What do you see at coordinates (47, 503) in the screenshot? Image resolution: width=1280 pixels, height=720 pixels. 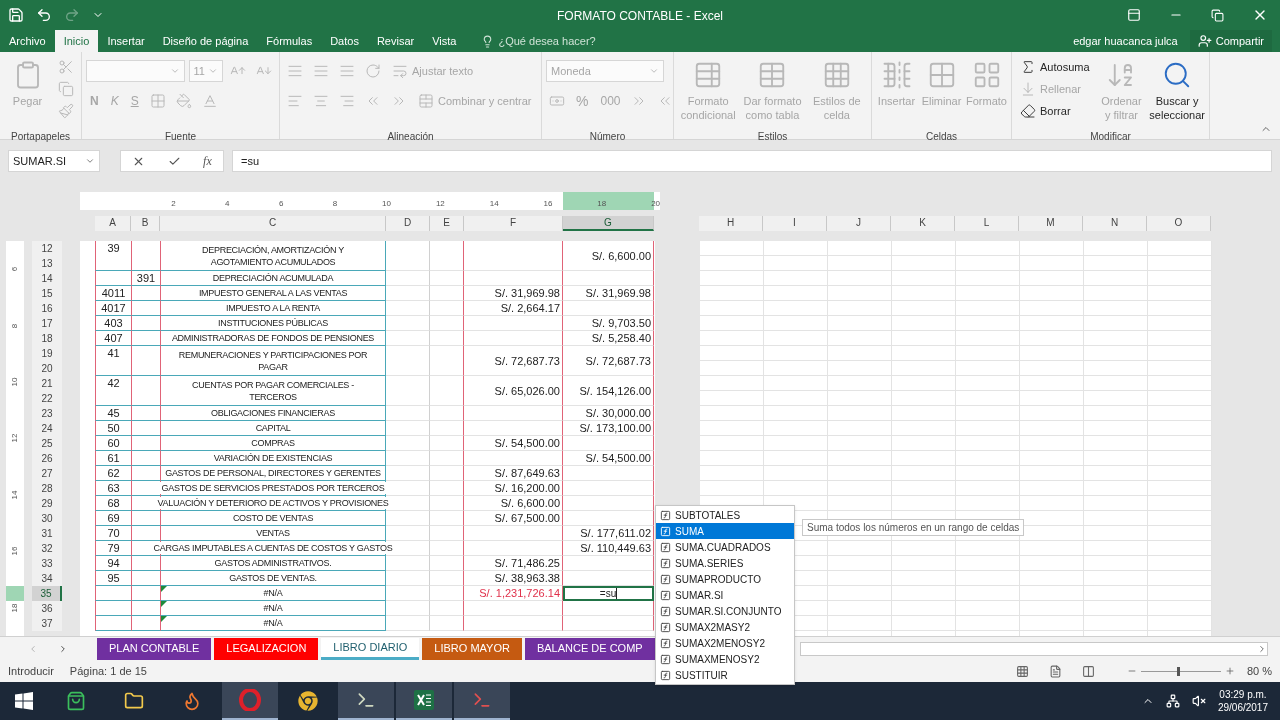 I see `row-header: 29` at bounding box center [47, 503].